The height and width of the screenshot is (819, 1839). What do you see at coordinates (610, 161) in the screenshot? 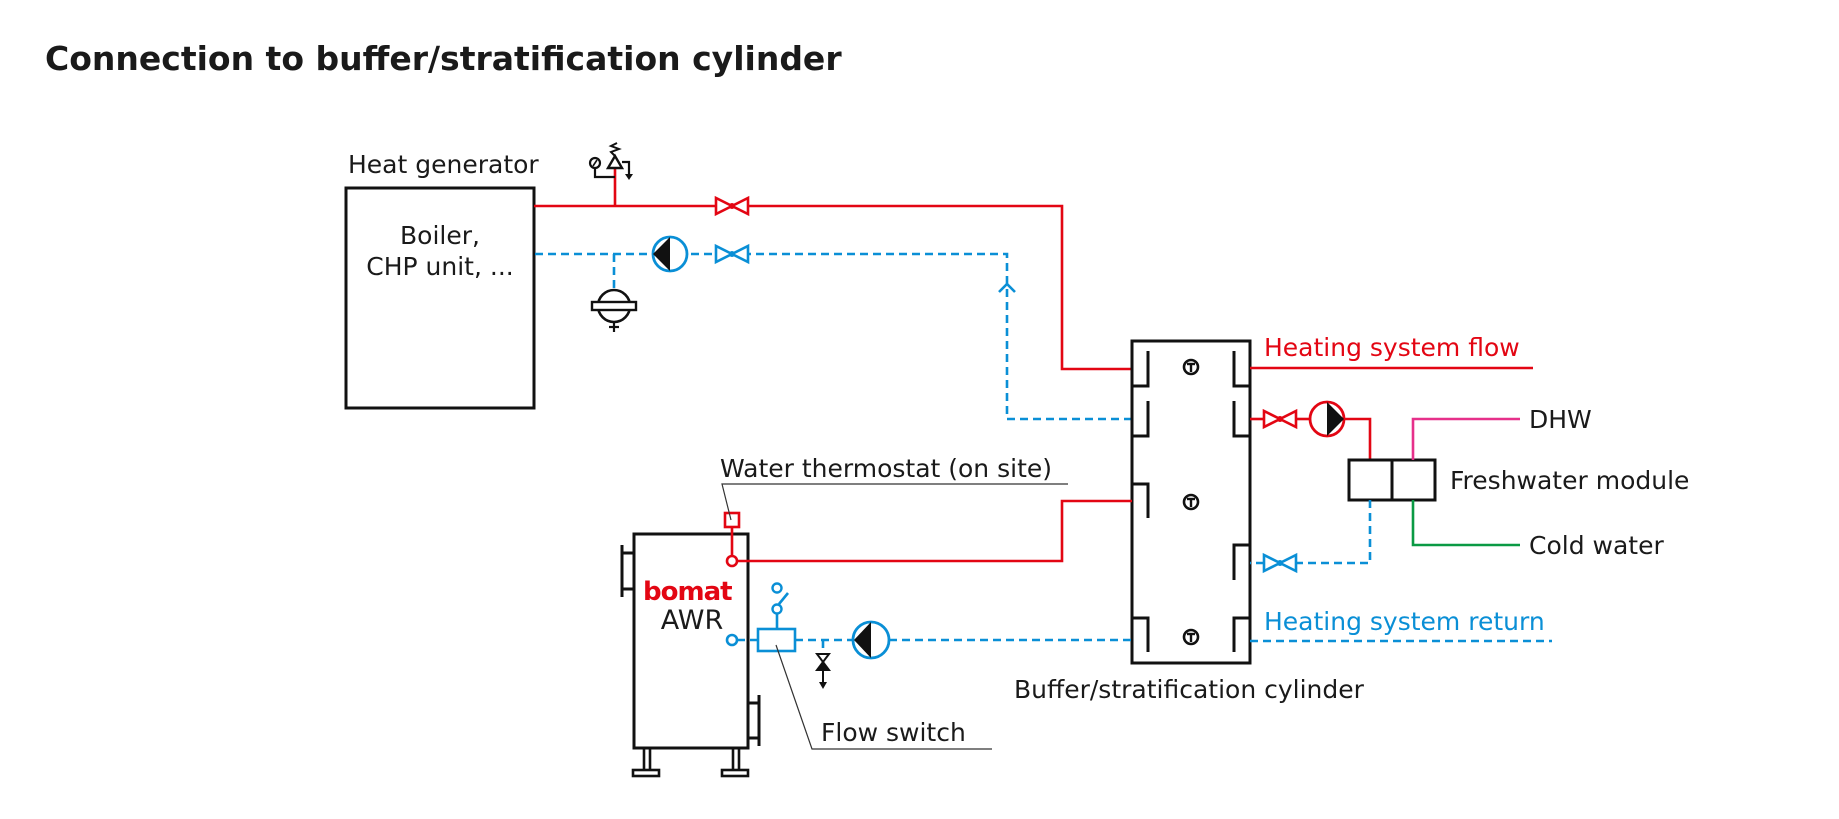
I see `safety-group-icon` at bounding box center [610, 161].